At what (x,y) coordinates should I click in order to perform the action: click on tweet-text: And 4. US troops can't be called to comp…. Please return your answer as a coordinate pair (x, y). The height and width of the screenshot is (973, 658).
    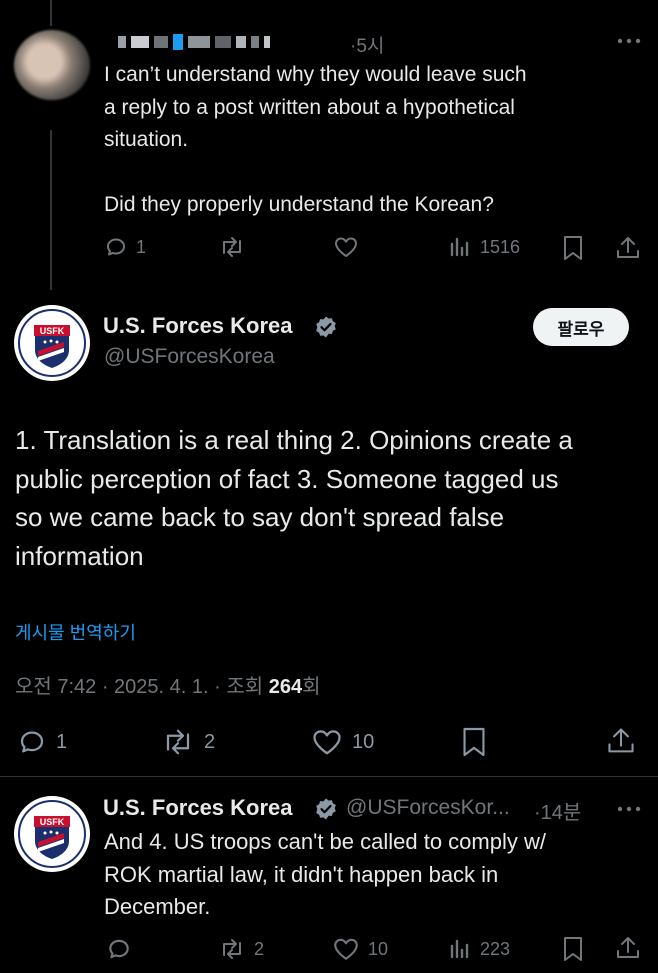
    Looking at the image, I should click on (325, 874).